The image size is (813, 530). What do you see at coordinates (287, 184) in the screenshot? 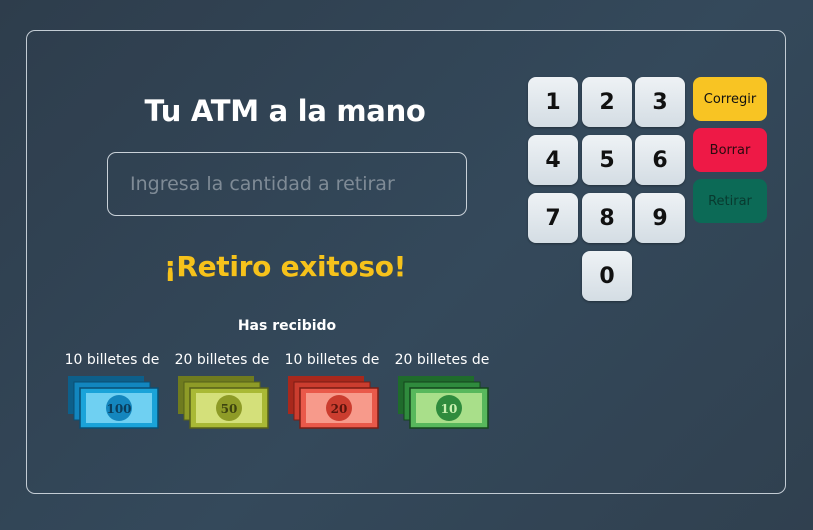
I see `amount-input` at bounding box center [287, 184].